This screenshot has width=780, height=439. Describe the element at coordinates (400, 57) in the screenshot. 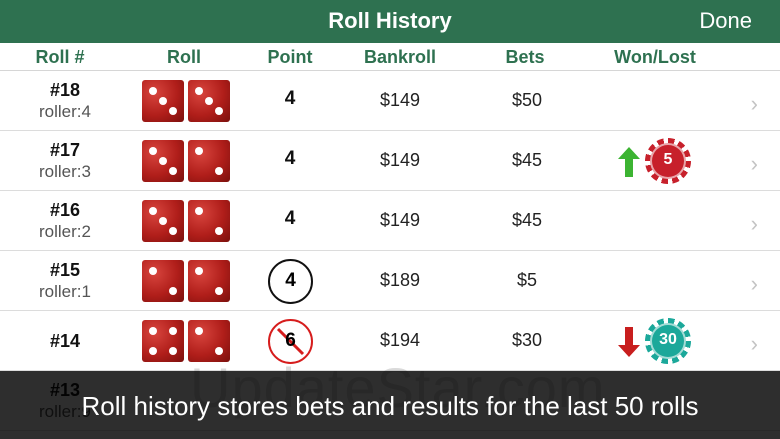

I see `col-bankroll: Bankroll` at that location.